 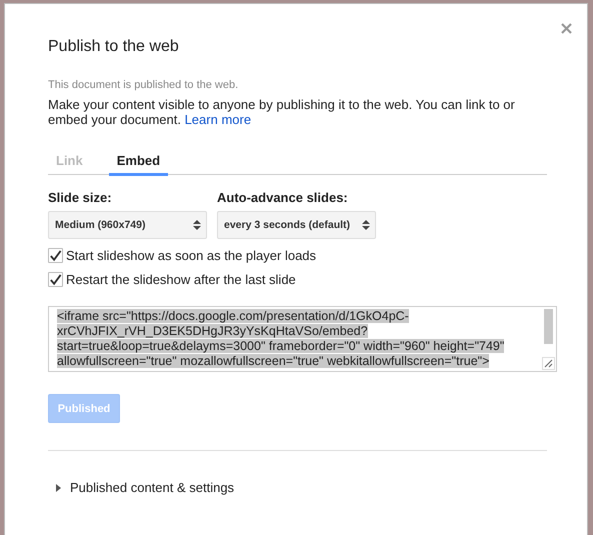 What do you see at coordinates (218, 119) in the screenshot?
I see `learn-more-link: Learn more` at bounding box center [218, 119].